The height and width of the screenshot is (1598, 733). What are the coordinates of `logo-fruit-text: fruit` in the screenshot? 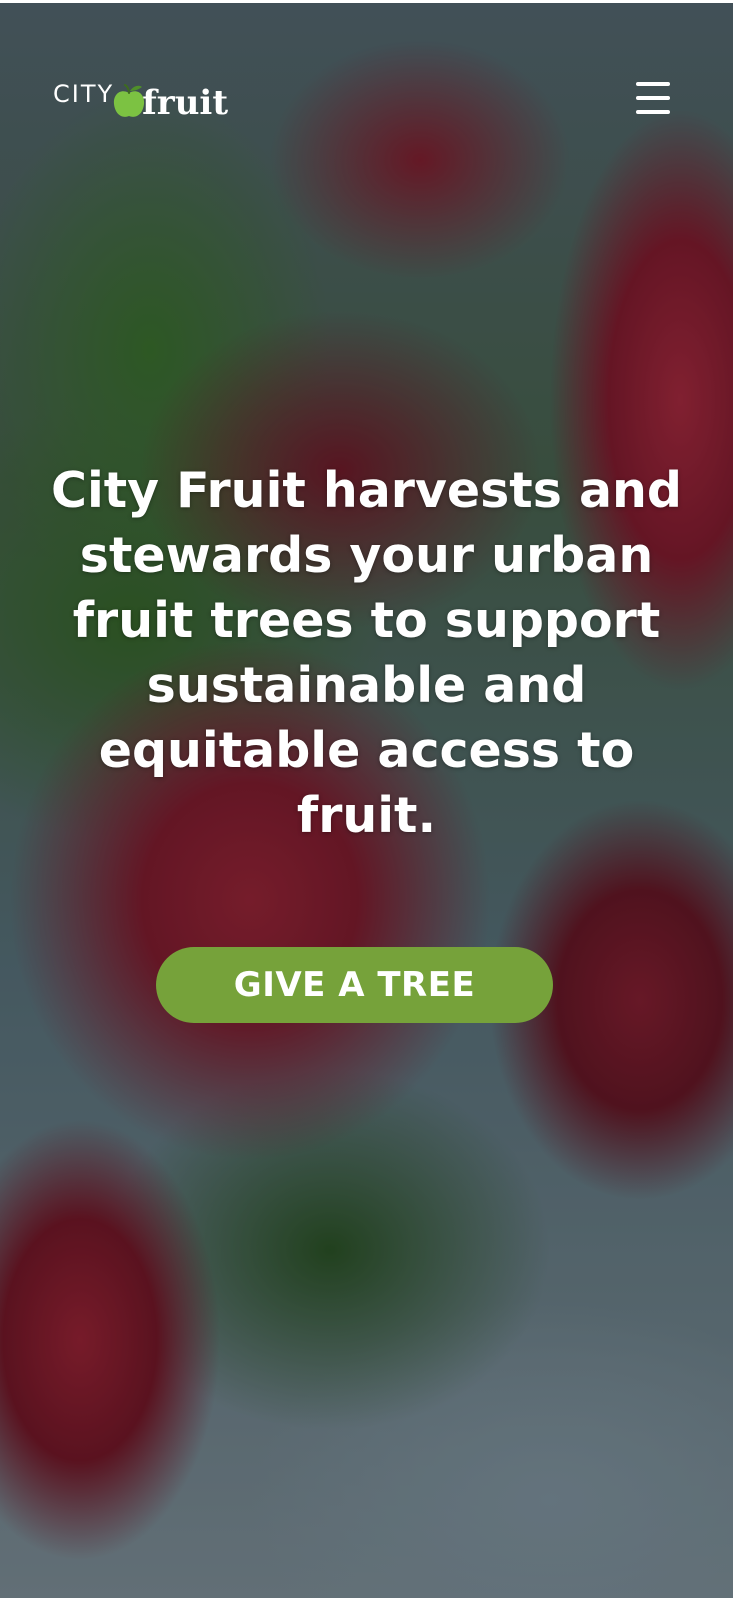 It's located at (185, 103).